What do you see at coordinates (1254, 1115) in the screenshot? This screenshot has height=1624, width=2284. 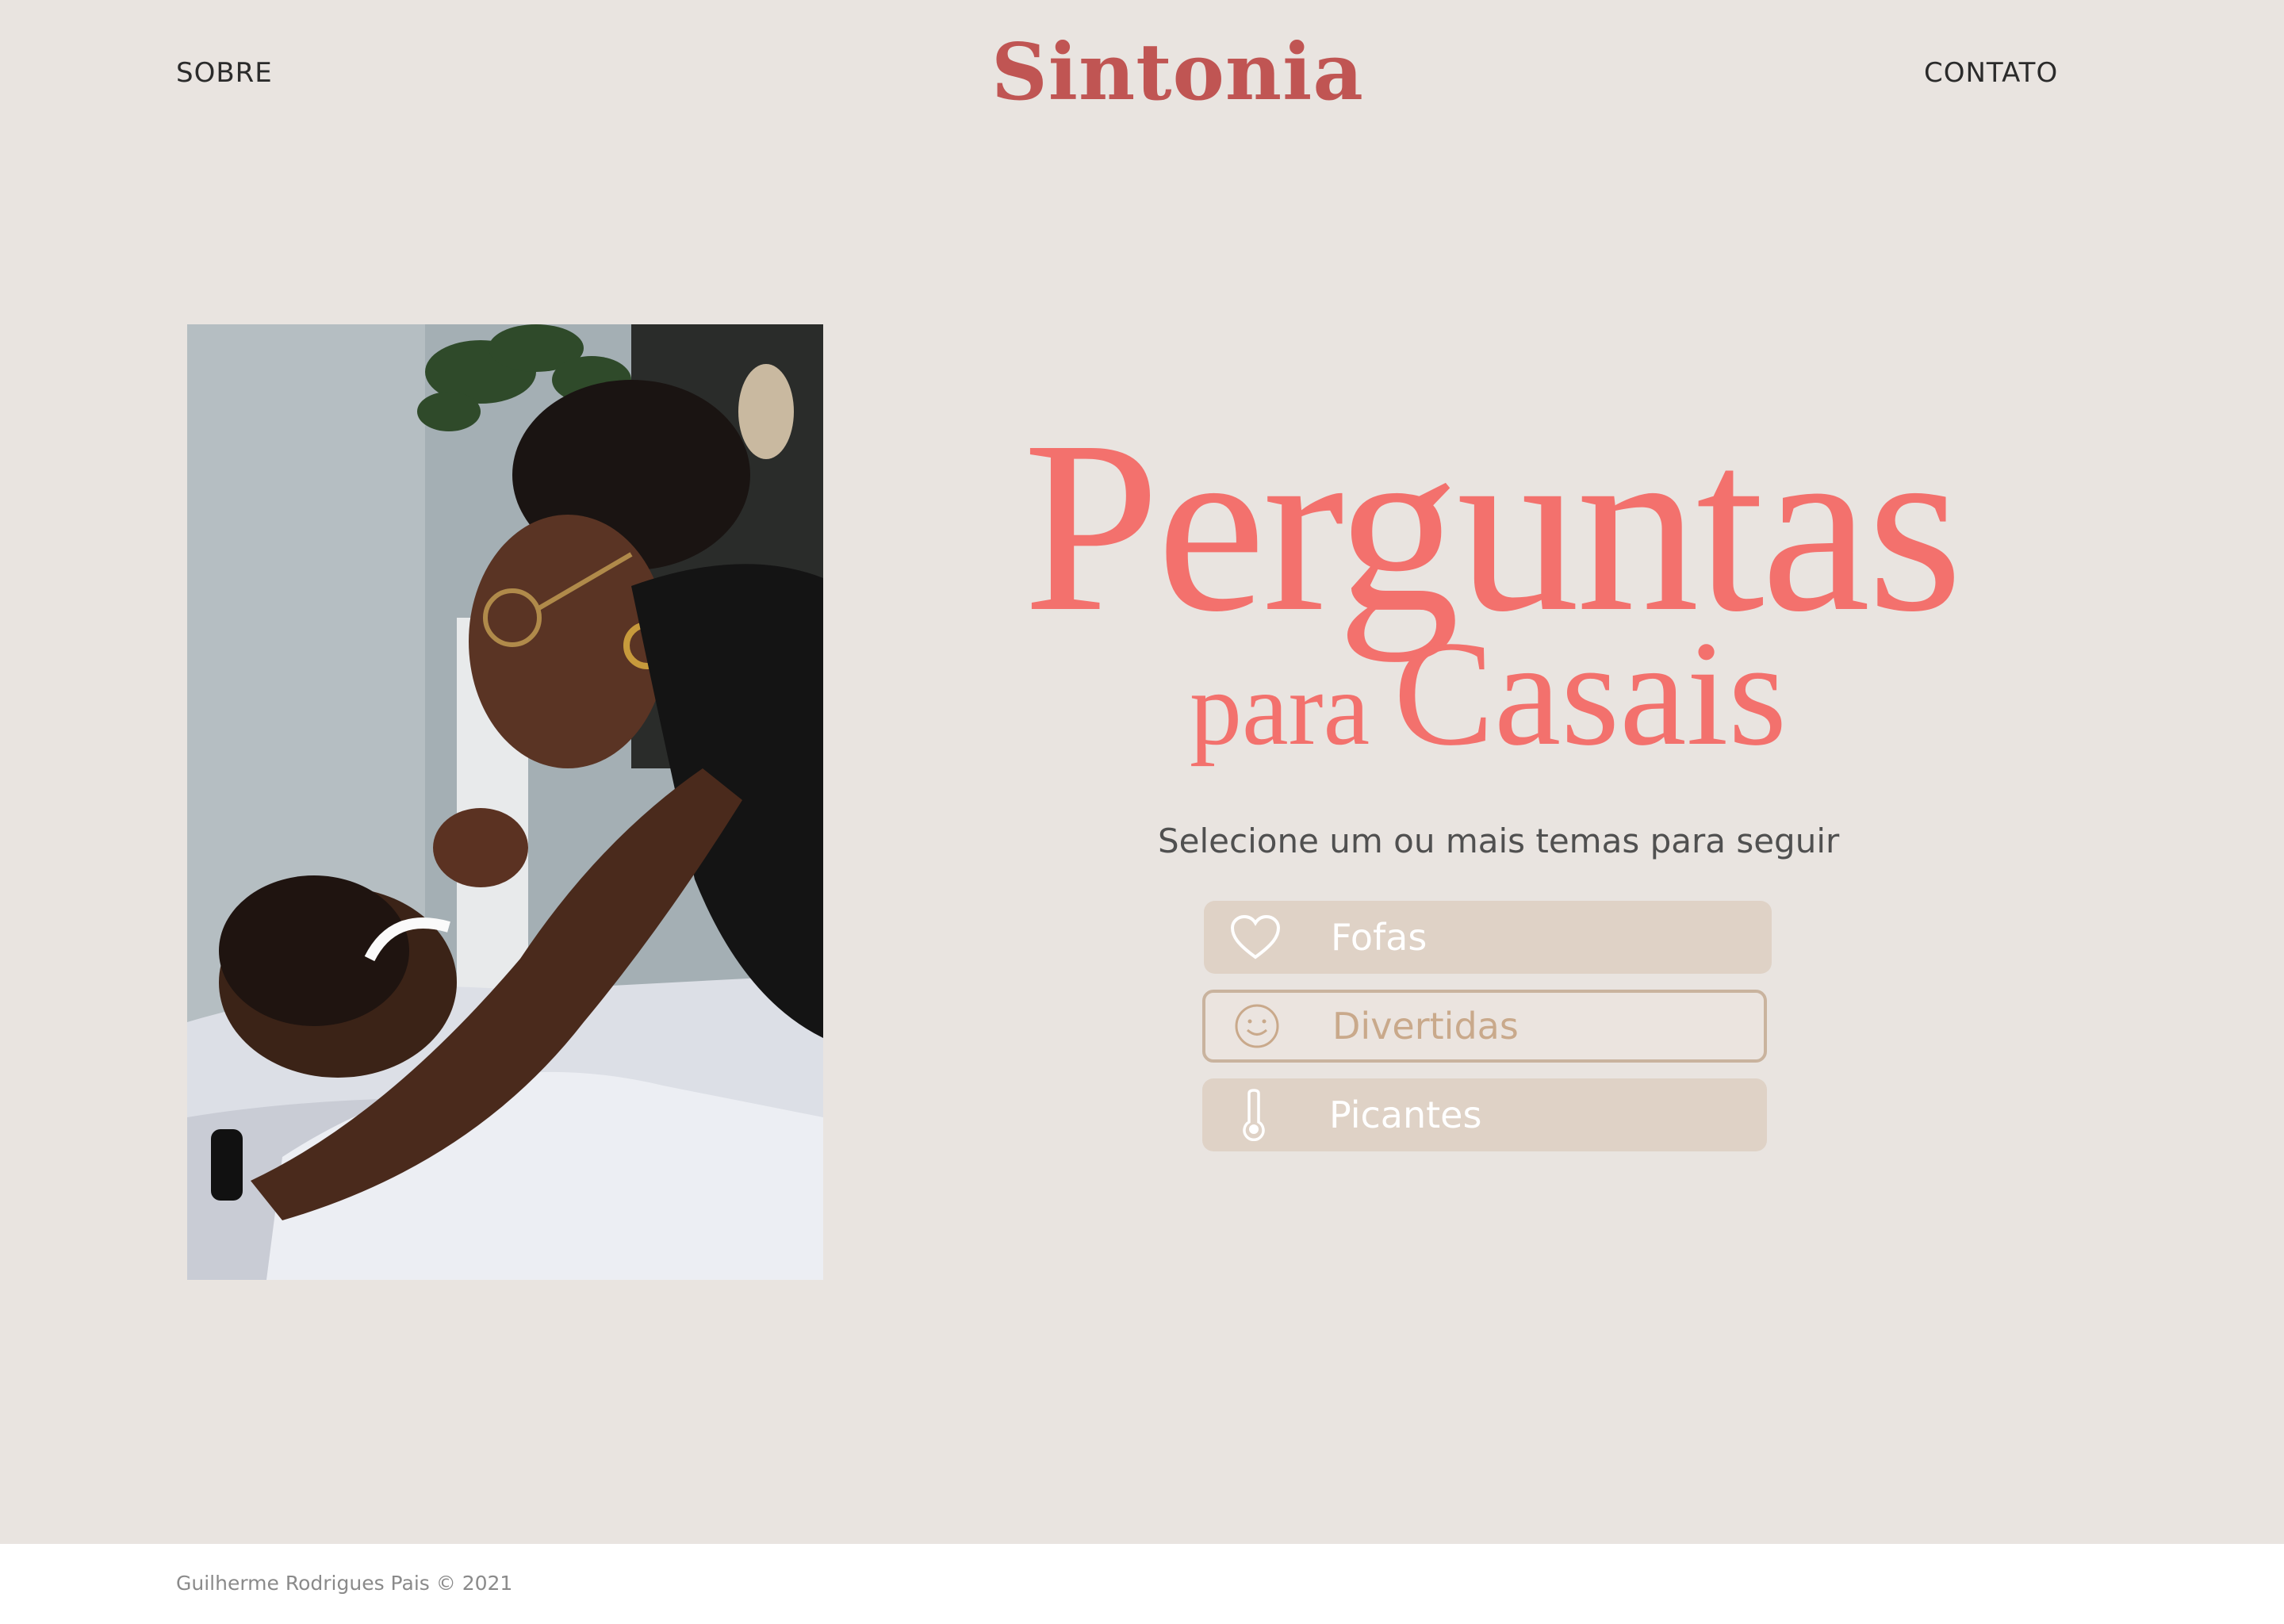 I see `thermometer-icon` at bounding box center [1254, 1115].